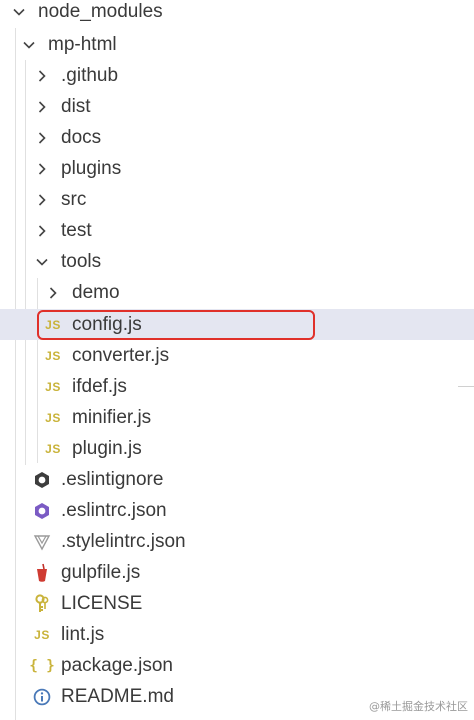  What do you see at coordinates (112, 417) in the screenshot?
I see `file-label: minifier.js` at bounding box center [112, 417].